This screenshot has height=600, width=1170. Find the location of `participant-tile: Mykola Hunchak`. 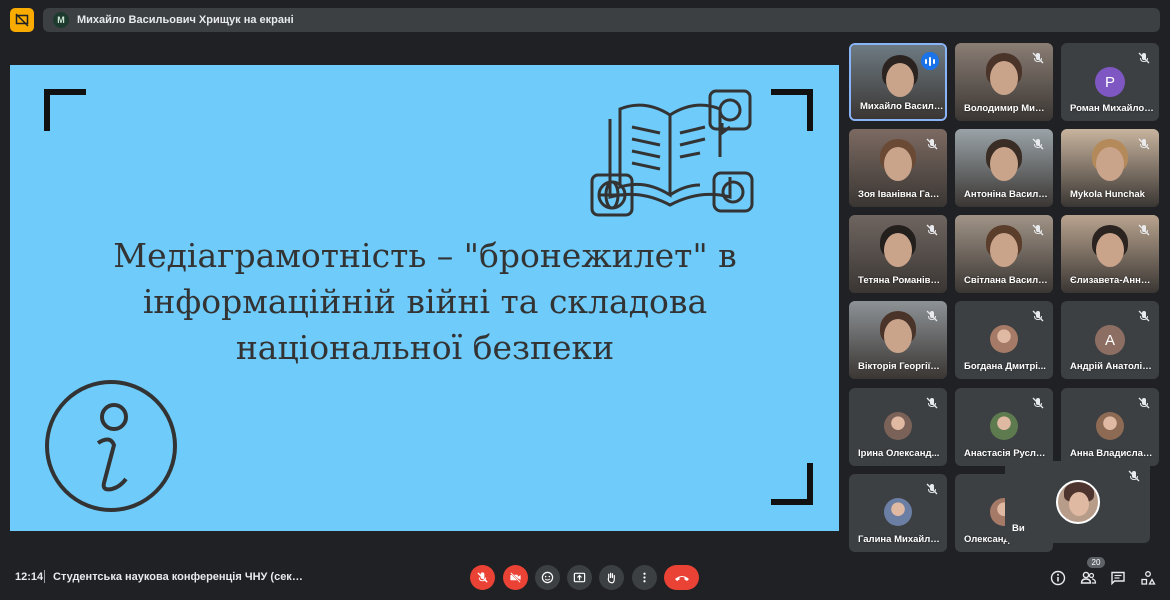

participant-tile: Mykola Hunchak is located at coordinates (1110, 168).